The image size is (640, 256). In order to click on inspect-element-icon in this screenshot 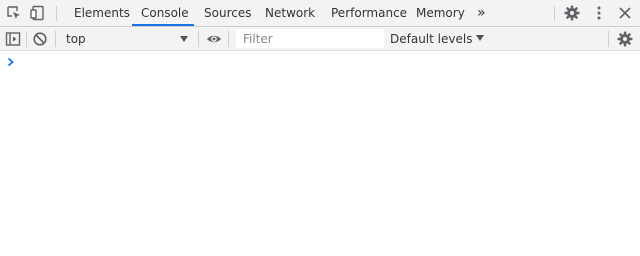, I will do `click(14, 13)`.